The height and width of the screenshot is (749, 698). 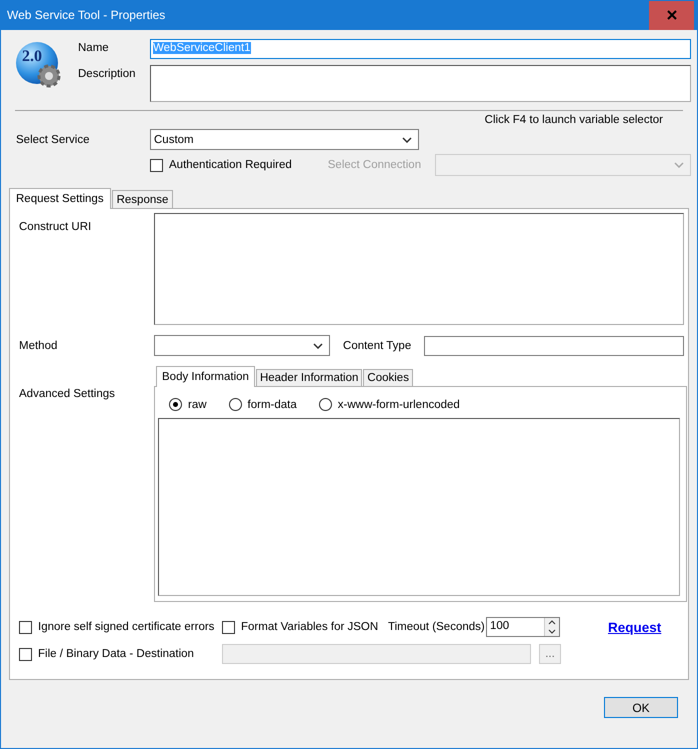 What do you see at coordinates (120, 627) in the screenshot?
I see `option-checkbox: Ignore self signed certificate errors` at bounding box center [120, 627].